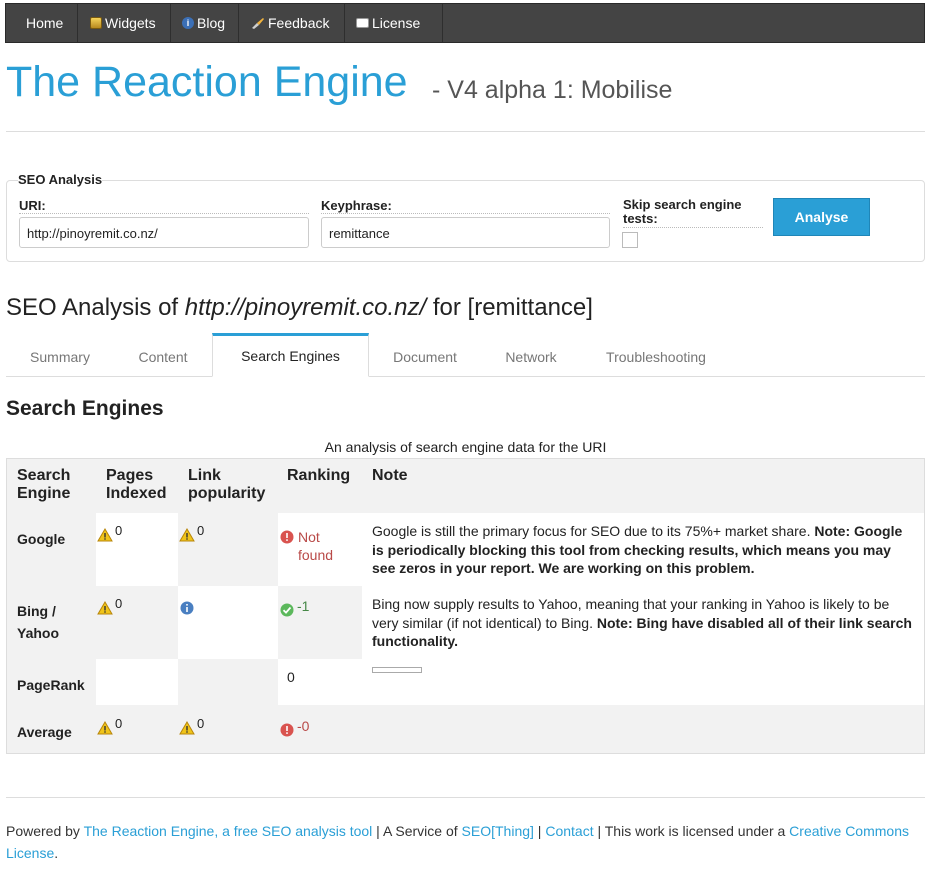 The width and height of the screenshot is (931, 879). I want to click on bing-link-popularity, so click(187, 608).